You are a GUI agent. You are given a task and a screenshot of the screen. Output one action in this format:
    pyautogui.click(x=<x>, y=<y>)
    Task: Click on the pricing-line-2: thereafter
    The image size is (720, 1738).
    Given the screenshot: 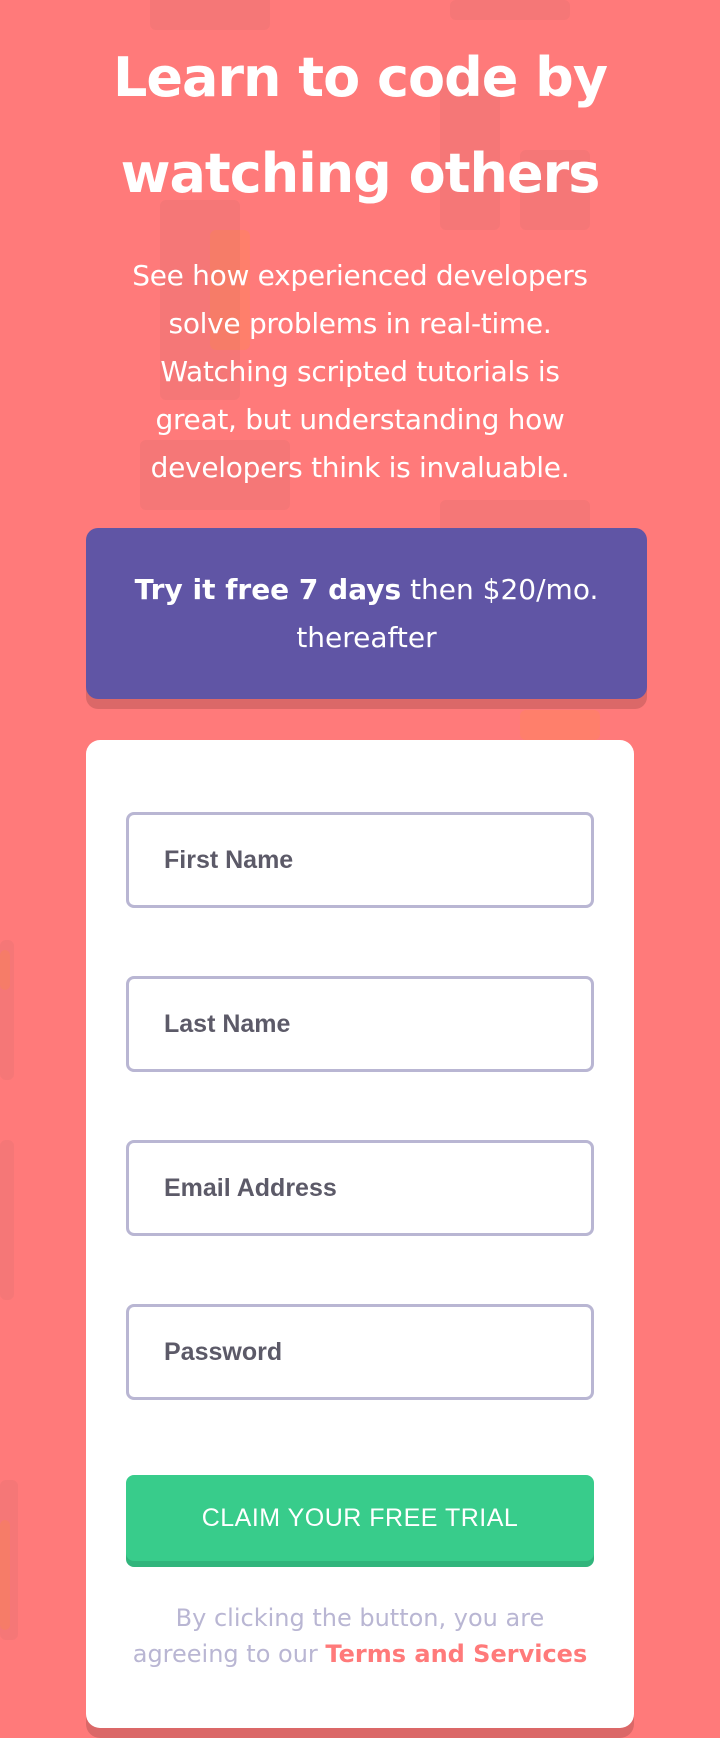 What is the action you would take?
    pyautogui.click(x=366, y=637)
    